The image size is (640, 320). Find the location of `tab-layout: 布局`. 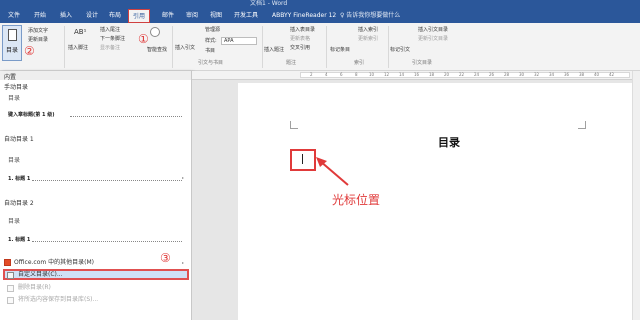

tab-layout: 布局 is located at coordinates (115, 16).